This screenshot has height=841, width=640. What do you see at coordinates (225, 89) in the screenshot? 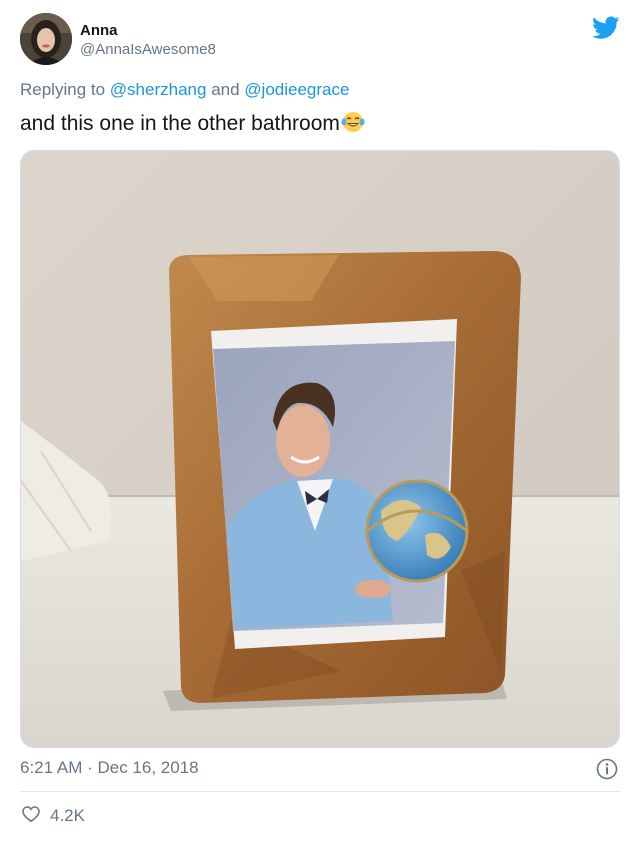
I see `reply-conjunction: and` at bounding box center [225, 89].